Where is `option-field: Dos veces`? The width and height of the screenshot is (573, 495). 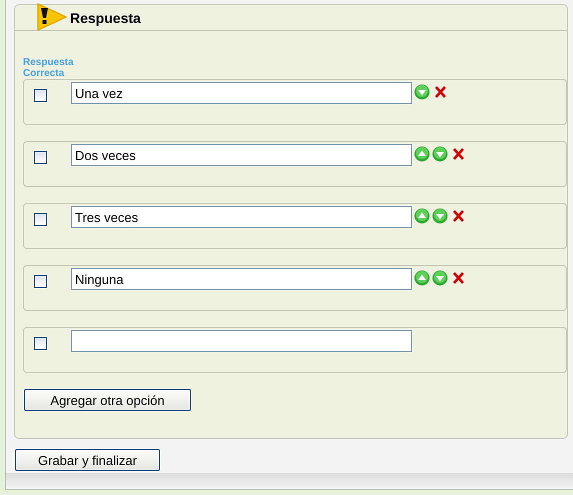
option-field: Dos veces is located at coordinates (241, 155).